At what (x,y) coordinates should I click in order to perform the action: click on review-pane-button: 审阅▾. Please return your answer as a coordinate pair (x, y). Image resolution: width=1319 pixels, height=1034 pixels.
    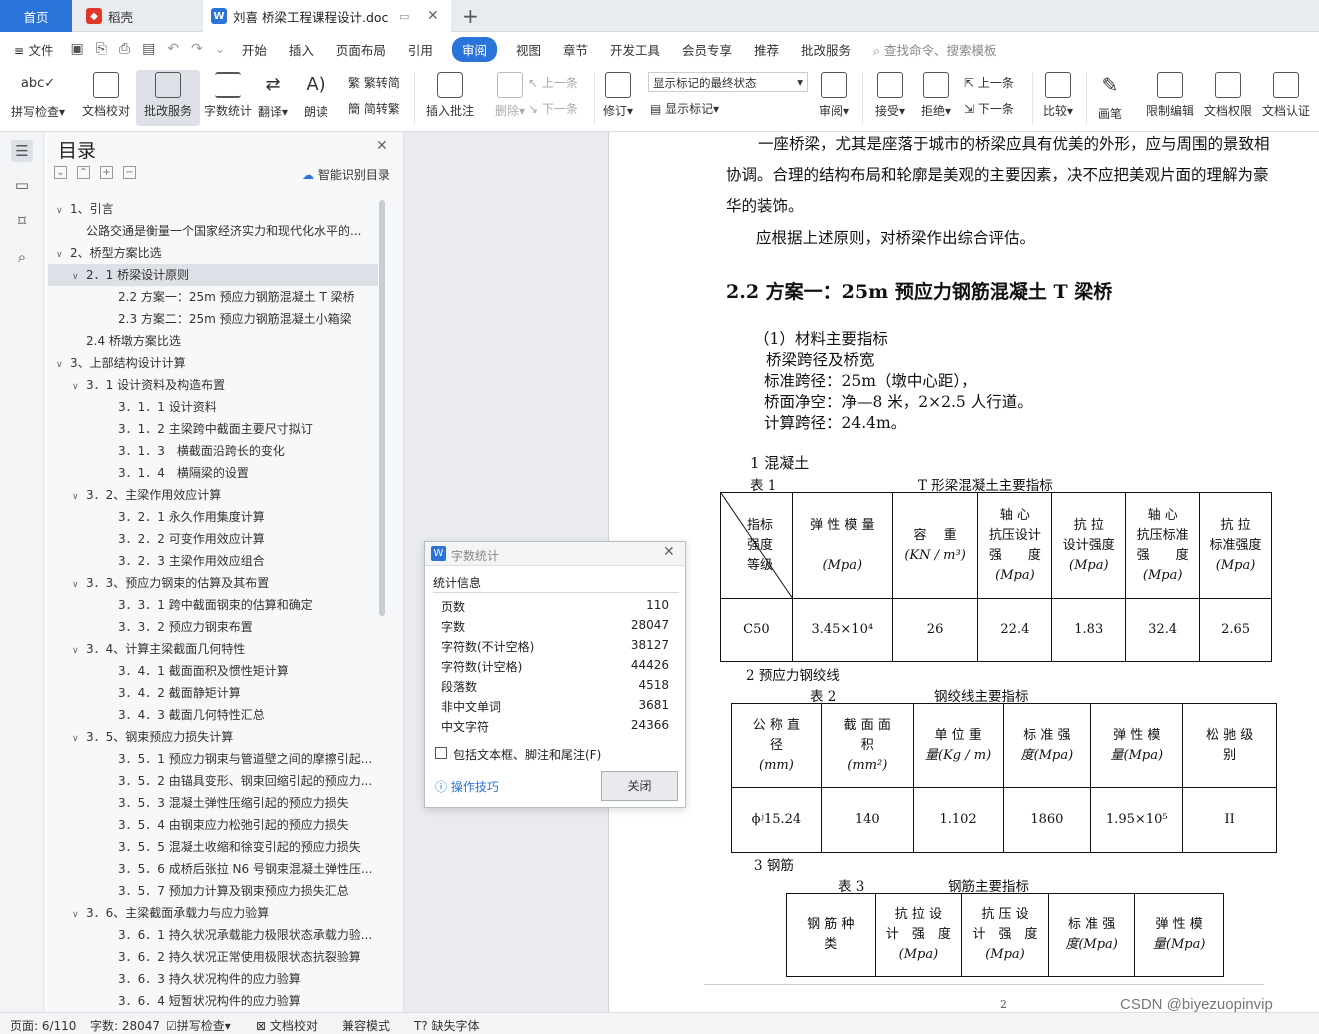
    Looking at the image, I should click on (834, 98).